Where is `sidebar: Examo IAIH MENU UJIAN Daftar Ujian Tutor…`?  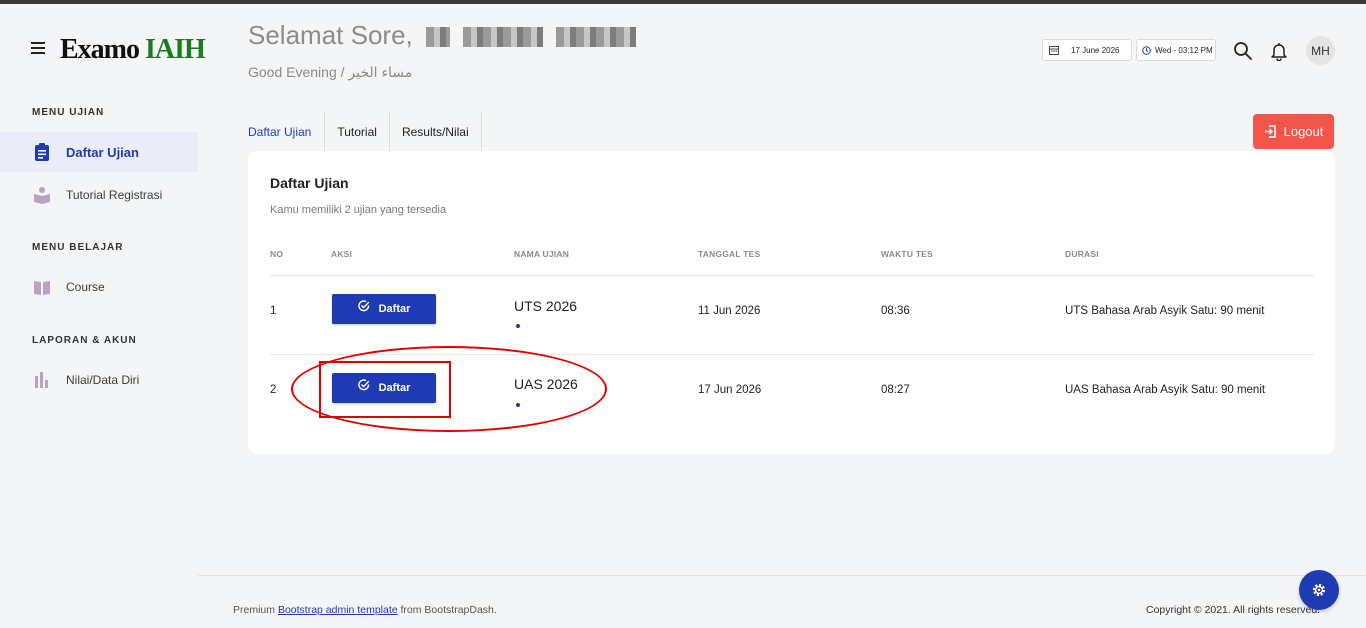
sidebar: Examo IAIH MENU UJIAN Daftar Ujian Tutor… is located at coordinates (103, 316).